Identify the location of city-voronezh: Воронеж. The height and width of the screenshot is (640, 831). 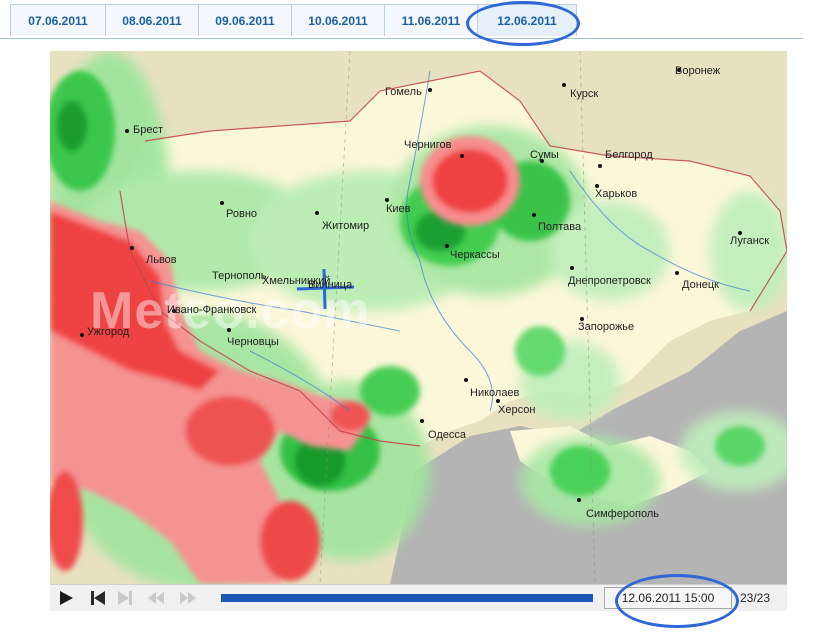
(698, 71).